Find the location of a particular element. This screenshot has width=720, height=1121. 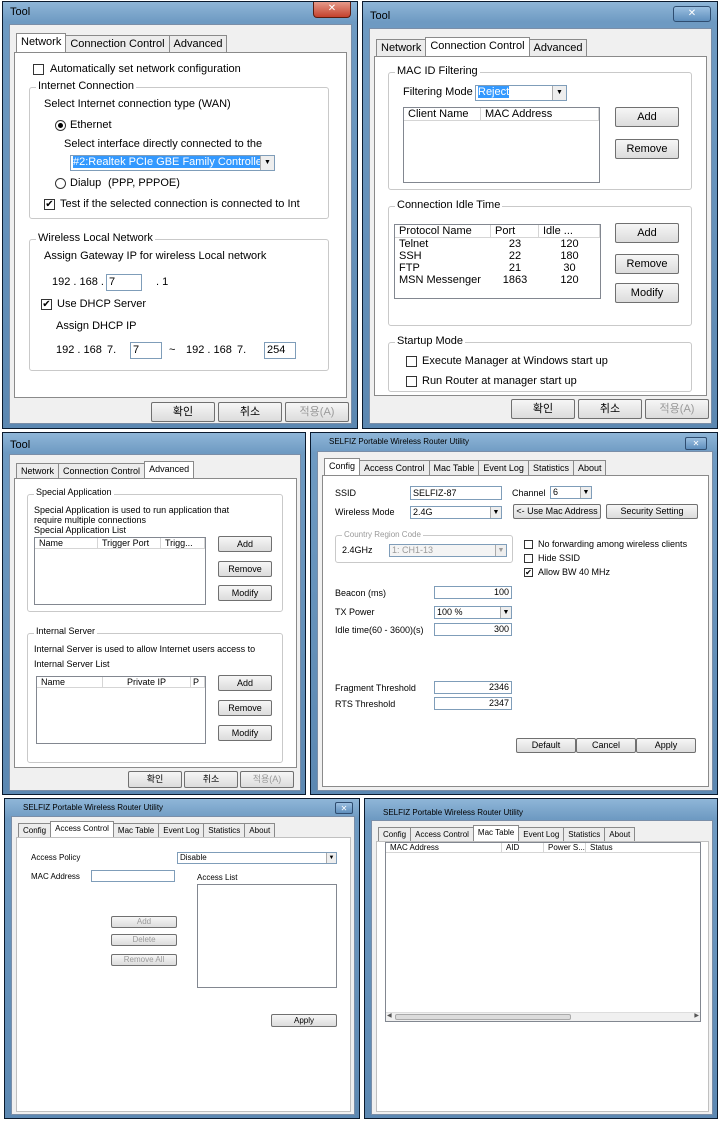

special-modify-button: Modify is located at coordinates (245, 593).